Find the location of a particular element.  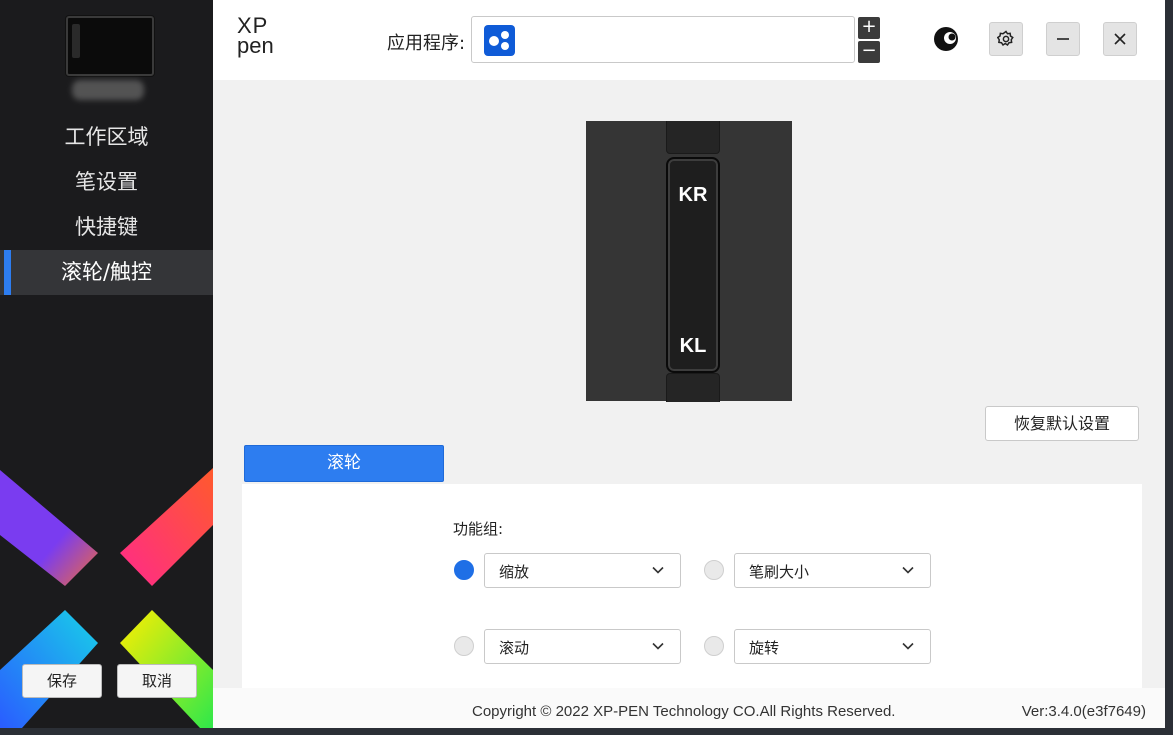

radio-brush-size is located at coordinates (714, 570).